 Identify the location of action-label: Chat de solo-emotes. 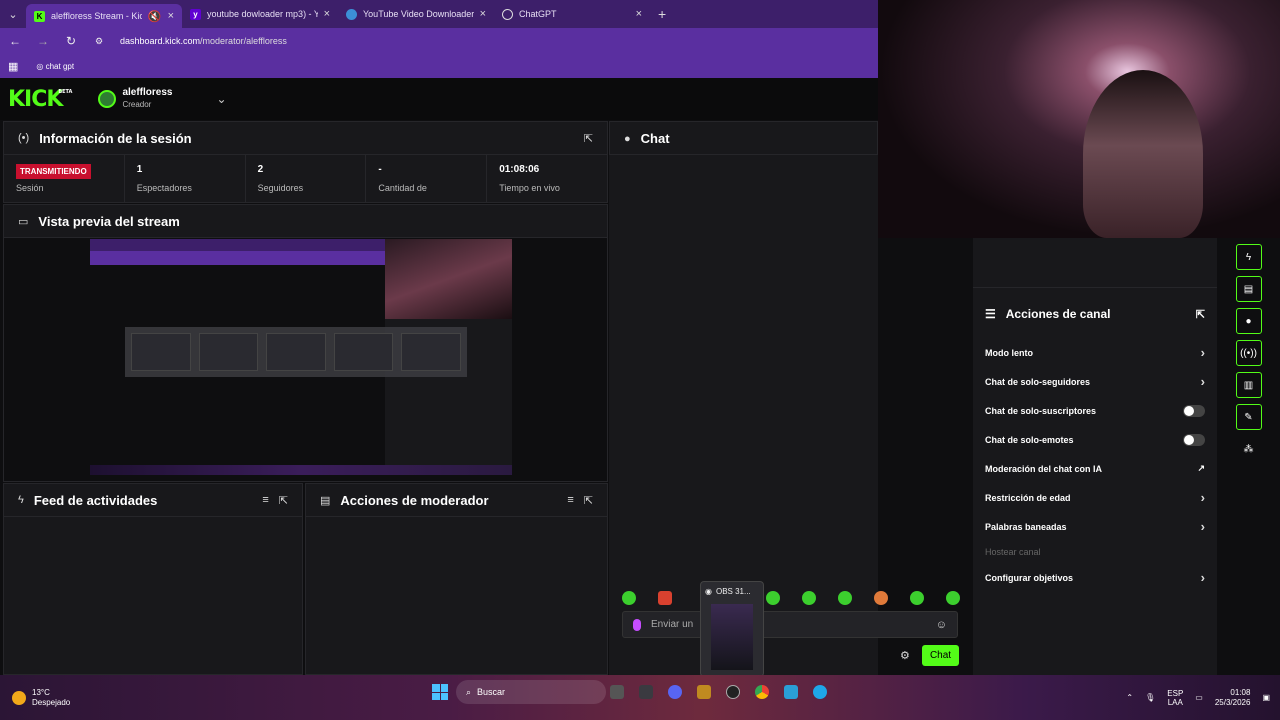
(1029, 439).